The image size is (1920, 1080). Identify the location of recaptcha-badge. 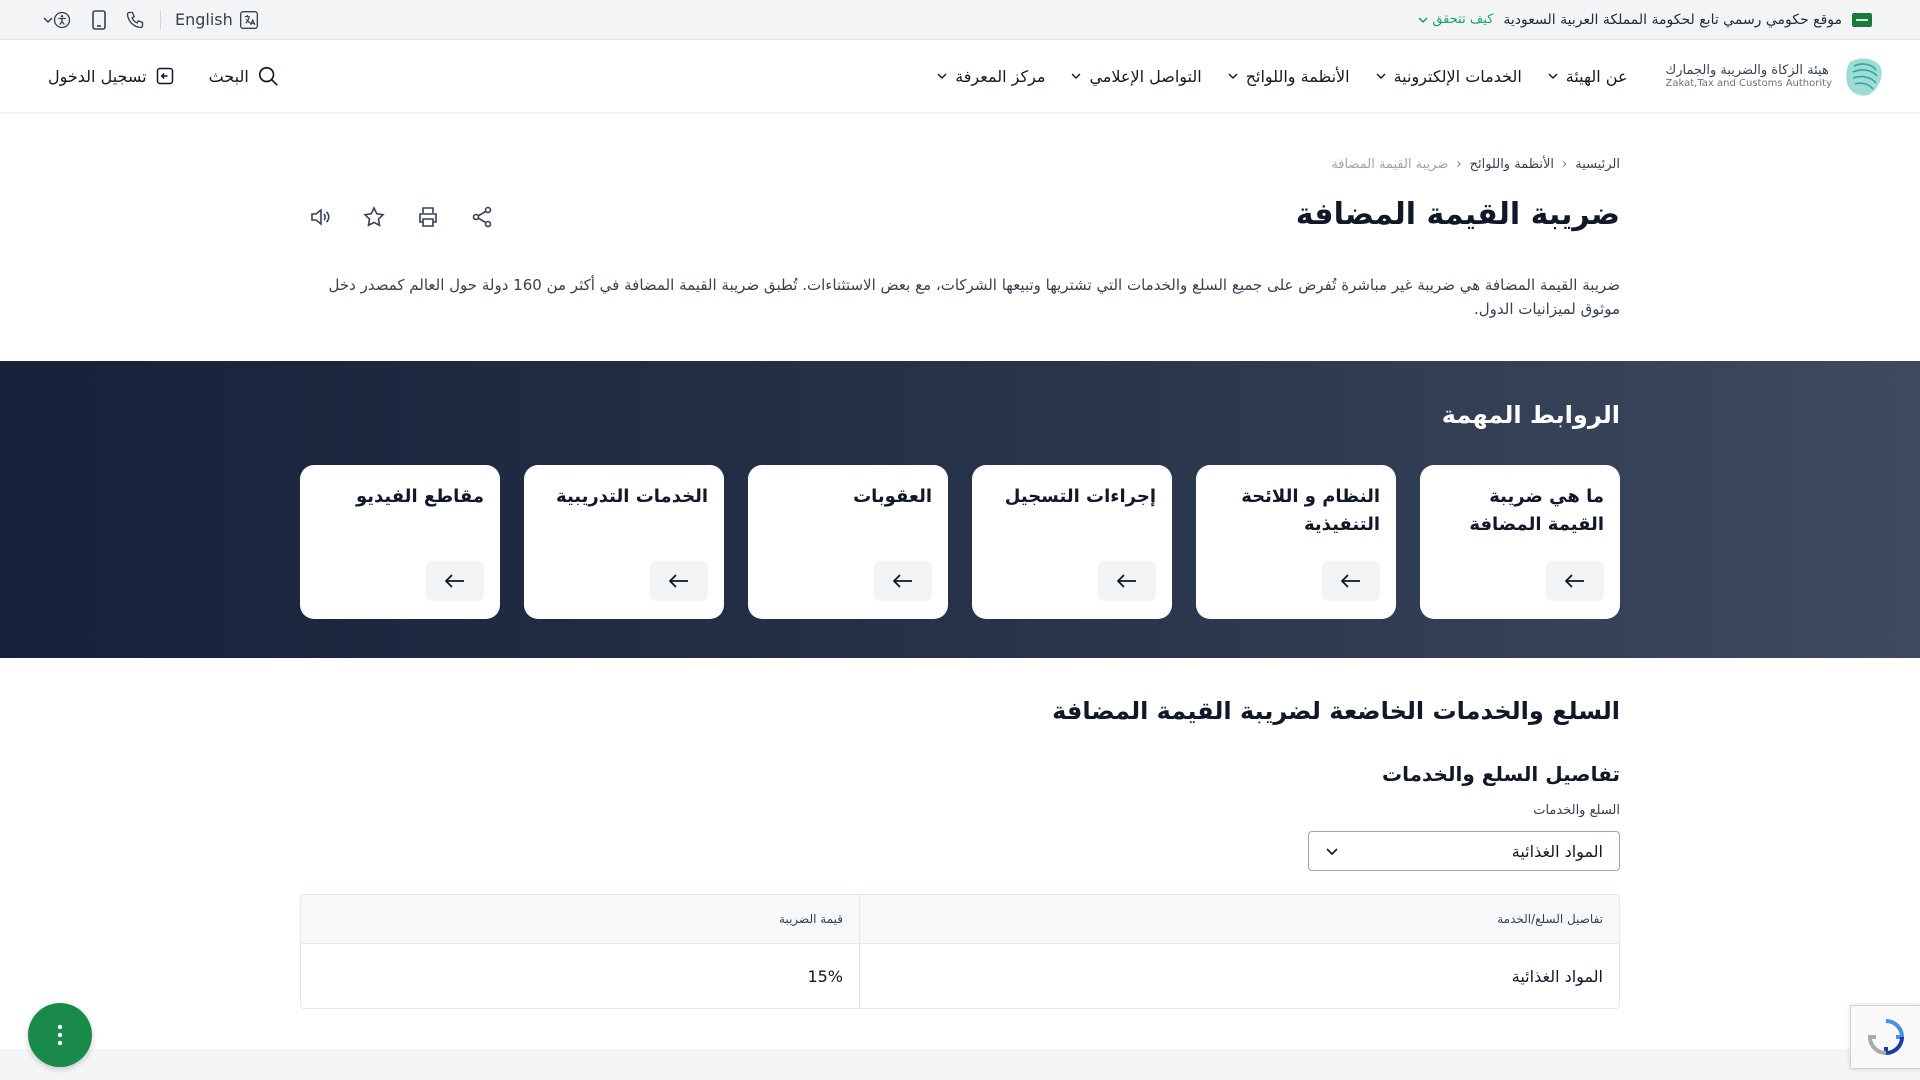
(1885, 1037).